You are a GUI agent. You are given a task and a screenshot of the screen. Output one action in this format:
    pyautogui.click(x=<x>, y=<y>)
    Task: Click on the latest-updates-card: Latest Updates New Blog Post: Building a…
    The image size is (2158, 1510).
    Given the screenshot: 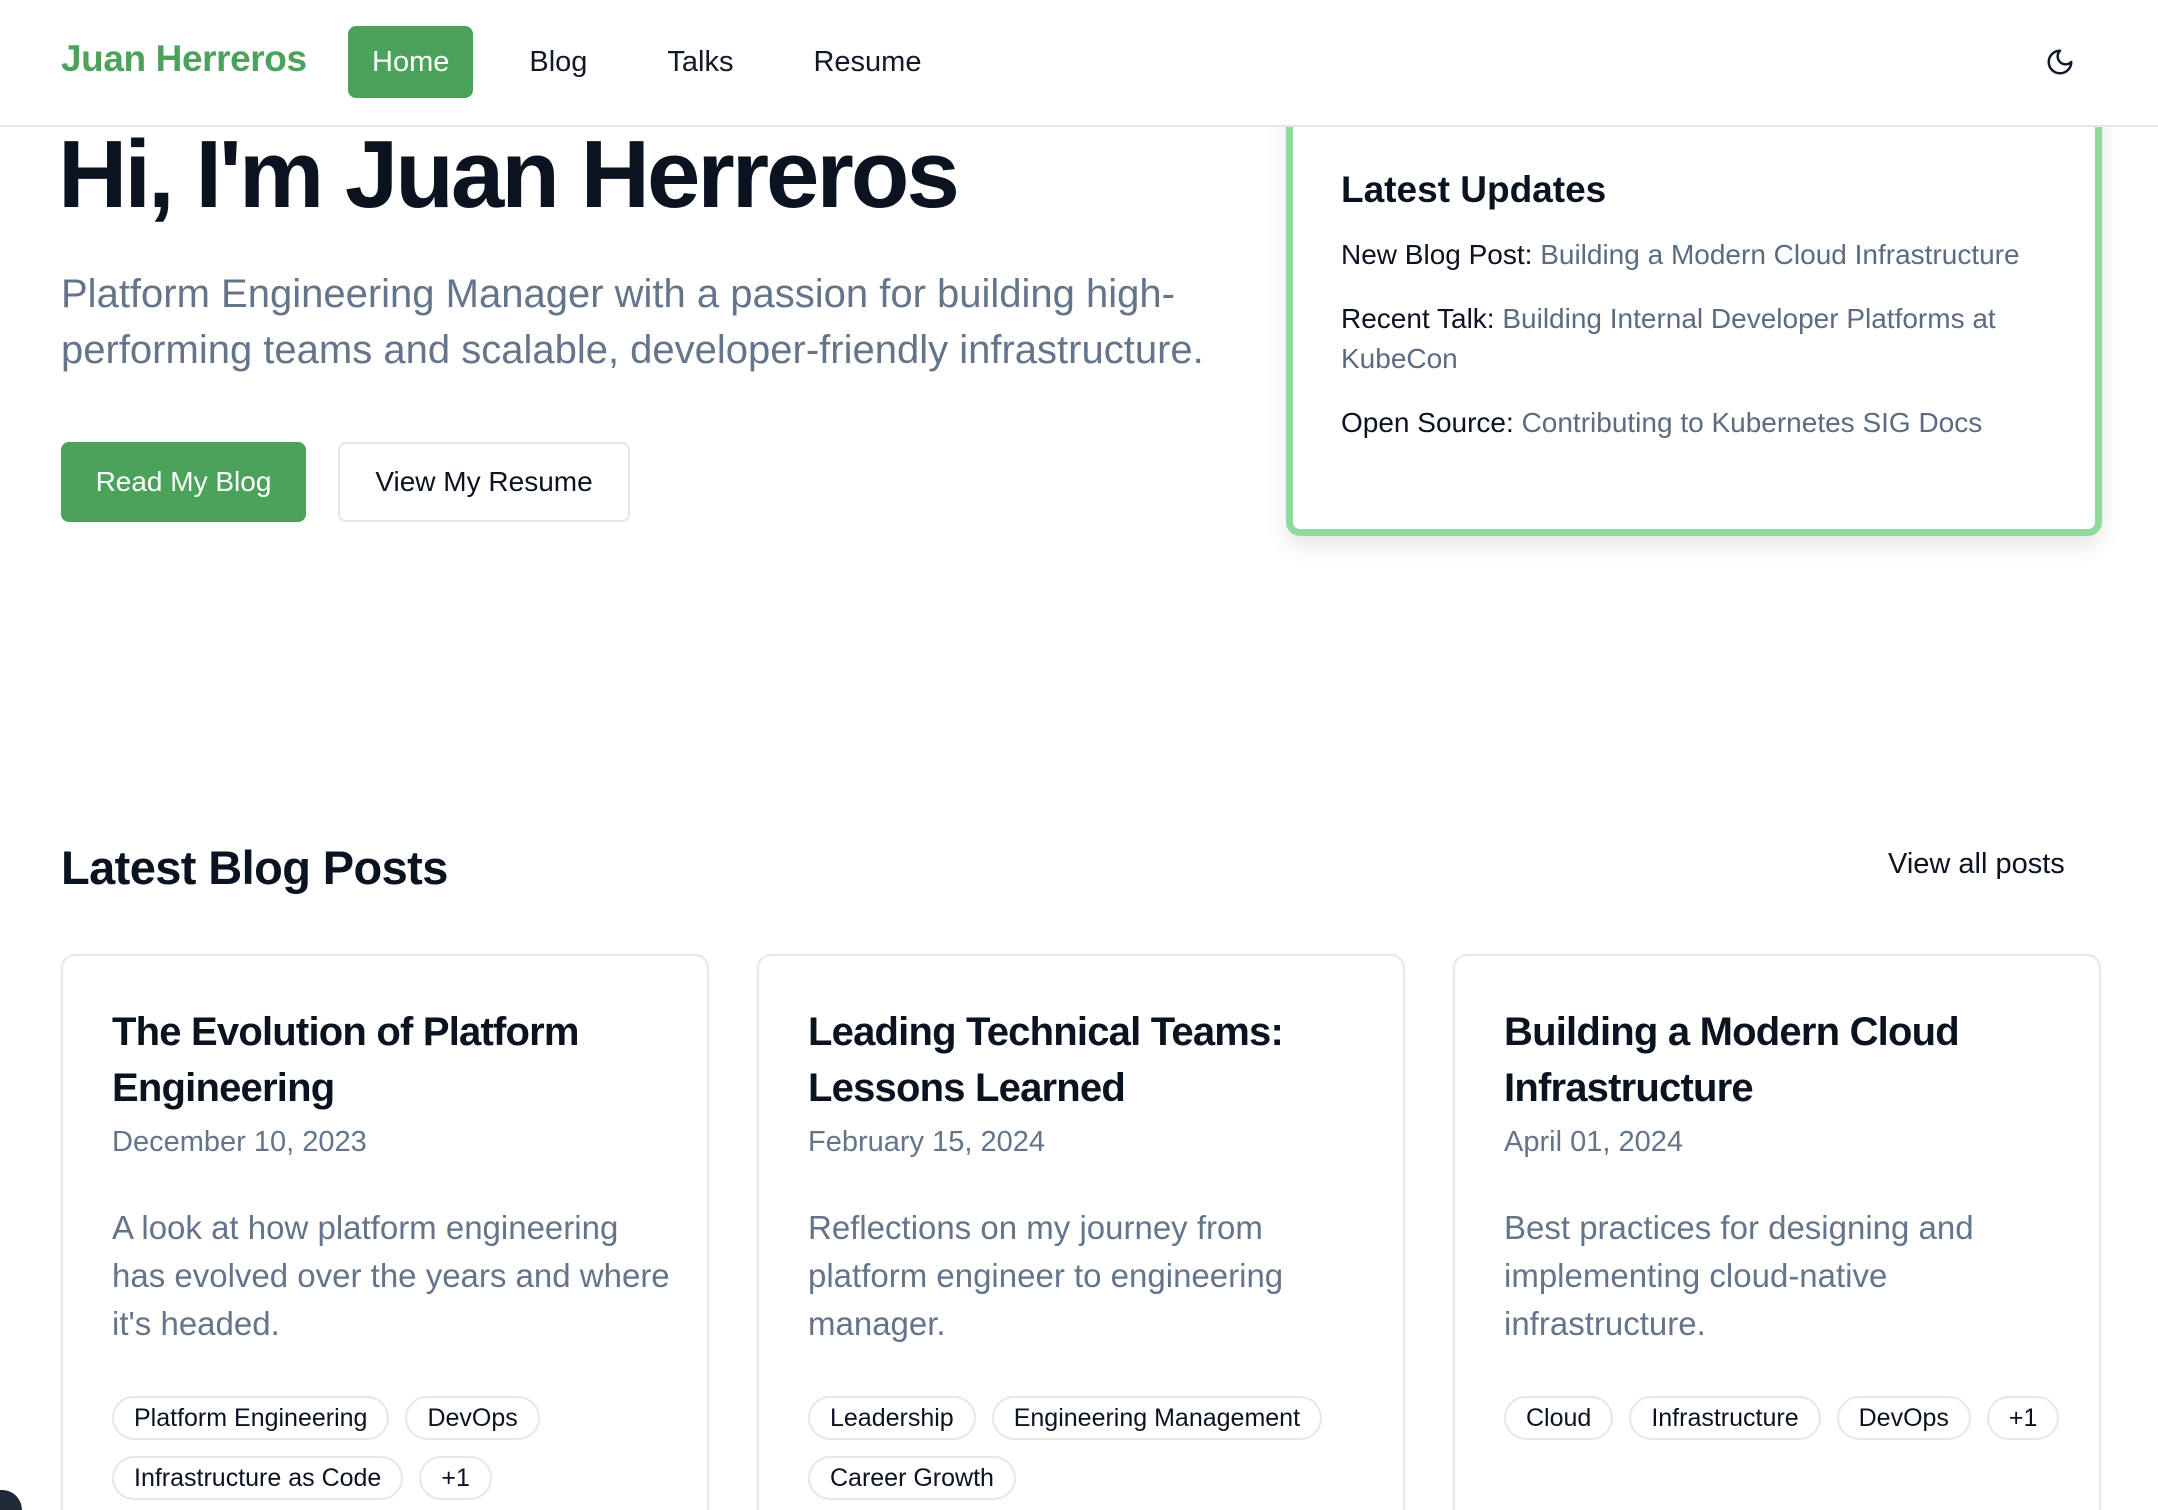 What is the action you would take?
    pyautogui.click(x=1694, y=298)
    